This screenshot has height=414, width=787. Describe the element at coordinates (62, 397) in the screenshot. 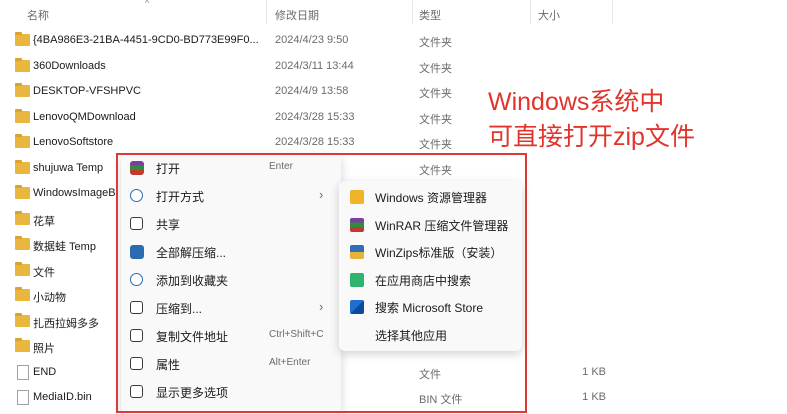

I see `file-name: MediaID.bin` at that location.